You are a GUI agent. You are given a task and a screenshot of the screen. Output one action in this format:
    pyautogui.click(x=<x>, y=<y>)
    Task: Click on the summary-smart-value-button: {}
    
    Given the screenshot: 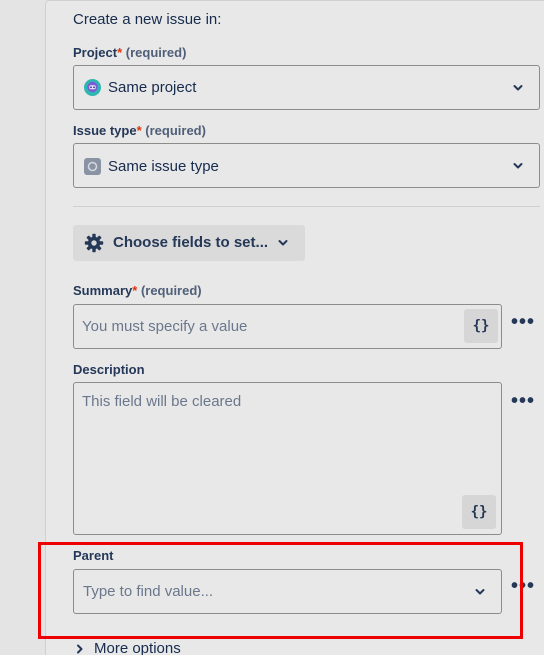 What is the action you would take?
    pyautogui.click(x=481, y=326)
    